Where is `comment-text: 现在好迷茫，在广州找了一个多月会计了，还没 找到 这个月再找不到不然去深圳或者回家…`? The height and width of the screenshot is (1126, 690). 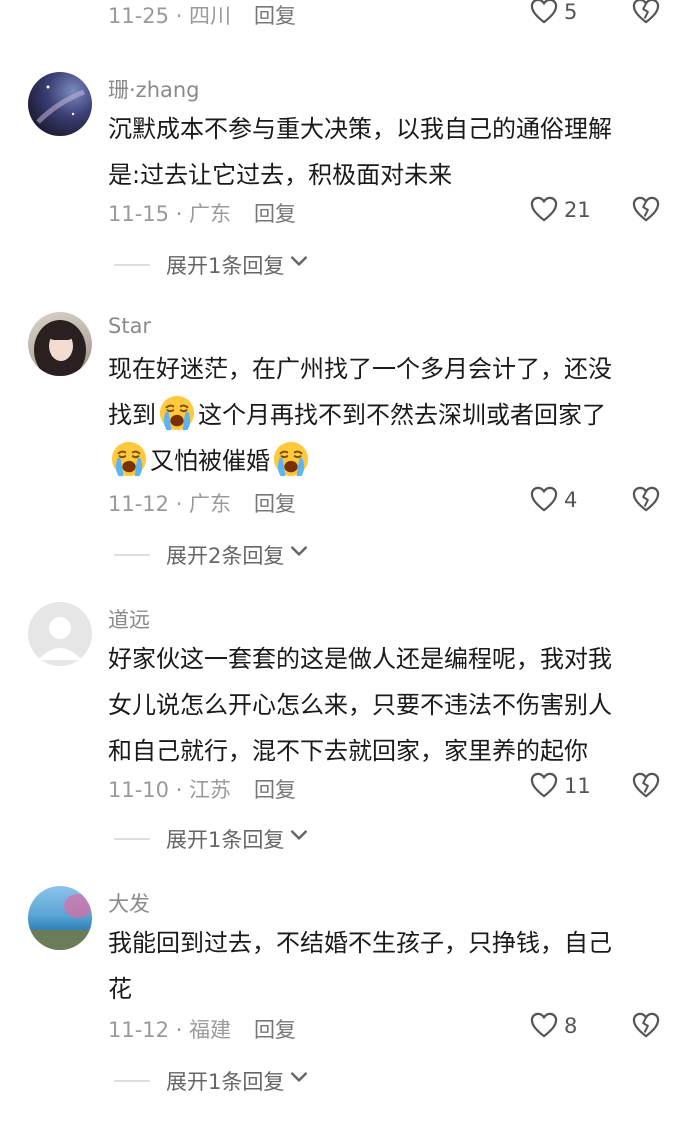
comment-text: 现在好迷茫，在广州找了一个多月会计了，还没 找到 这个月再找不到不然去深圳或者回家… is located at coordinates (388, 415).